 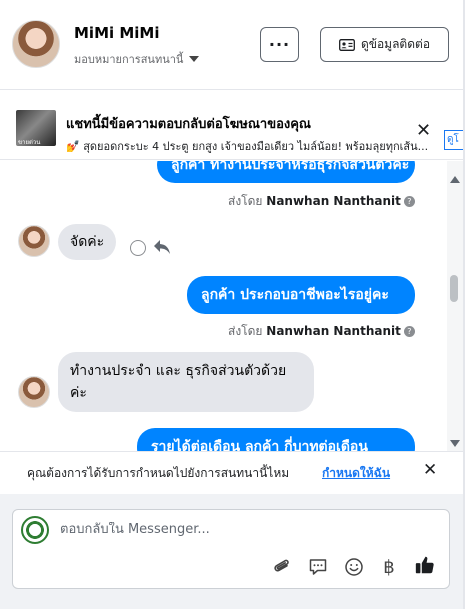 What do you see at coordinates (87, 242) in the screenshot?
I see `incoming-message: จัดค่ะ` at bounding box center [87, 242].